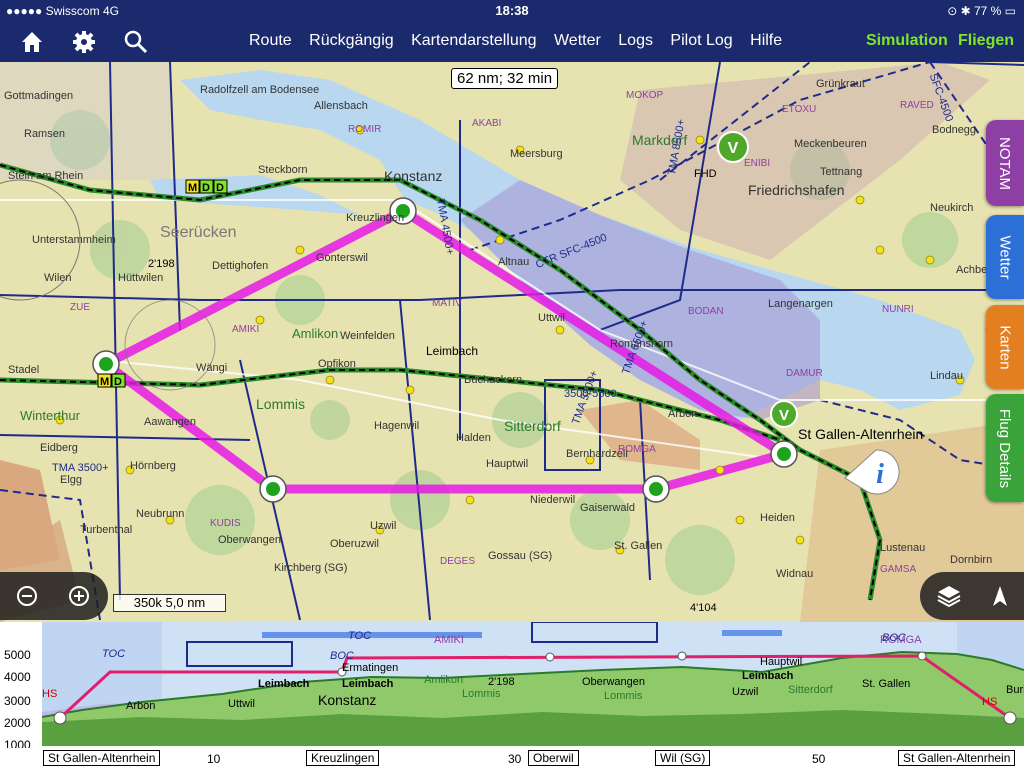 The image size is (1024, 768). I want to click on map-label: Steckborn, so click(283, 170).